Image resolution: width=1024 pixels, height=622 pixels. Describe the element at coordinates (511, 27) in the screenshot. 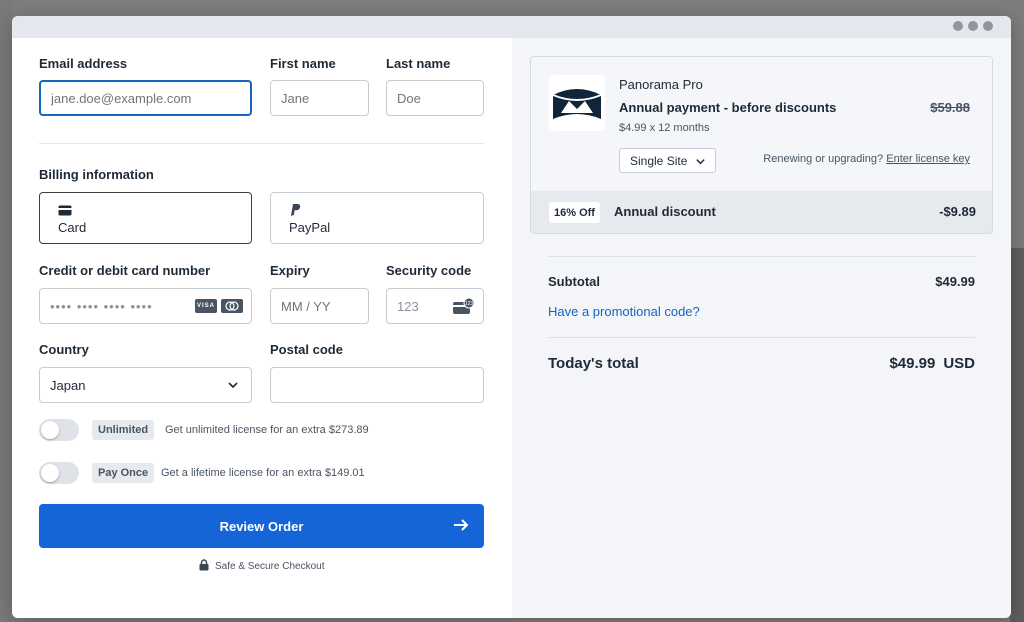

I see `window-titlebar` at that location.